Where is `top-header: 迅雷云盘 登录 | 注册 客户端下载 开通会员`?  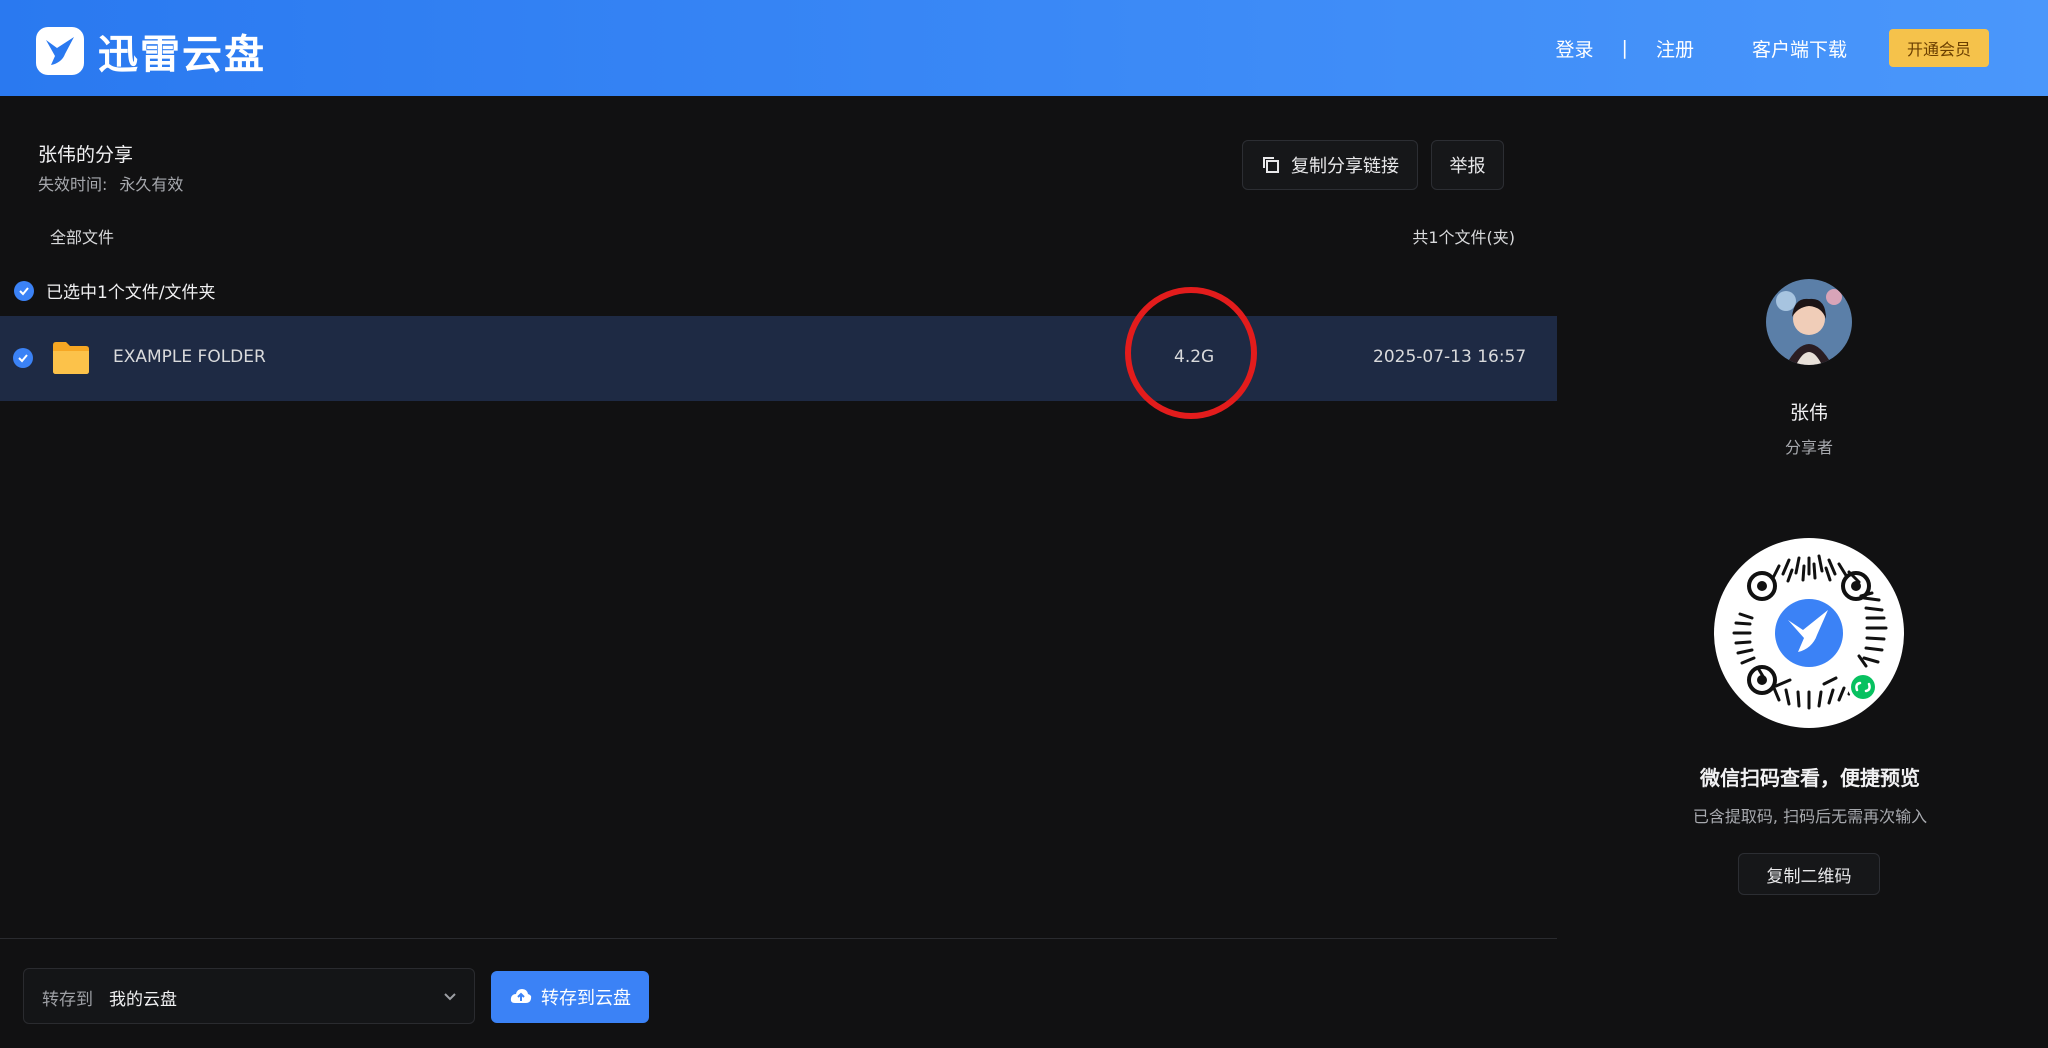
top-header: 迅雷云盘 登录 | 注册 客户端下载 开通会员 is located at coordinates (1024, 48).